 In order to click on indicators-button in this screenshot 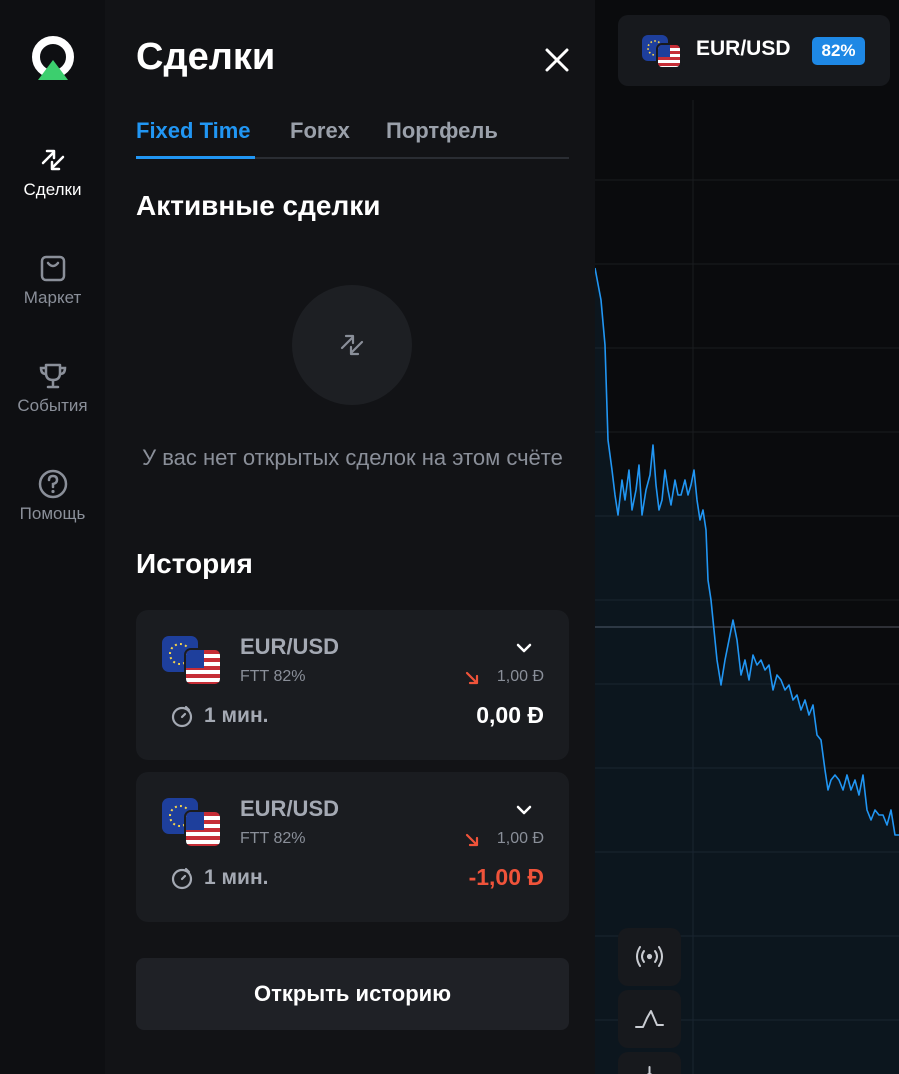, I will do `click(649, 1063)`.